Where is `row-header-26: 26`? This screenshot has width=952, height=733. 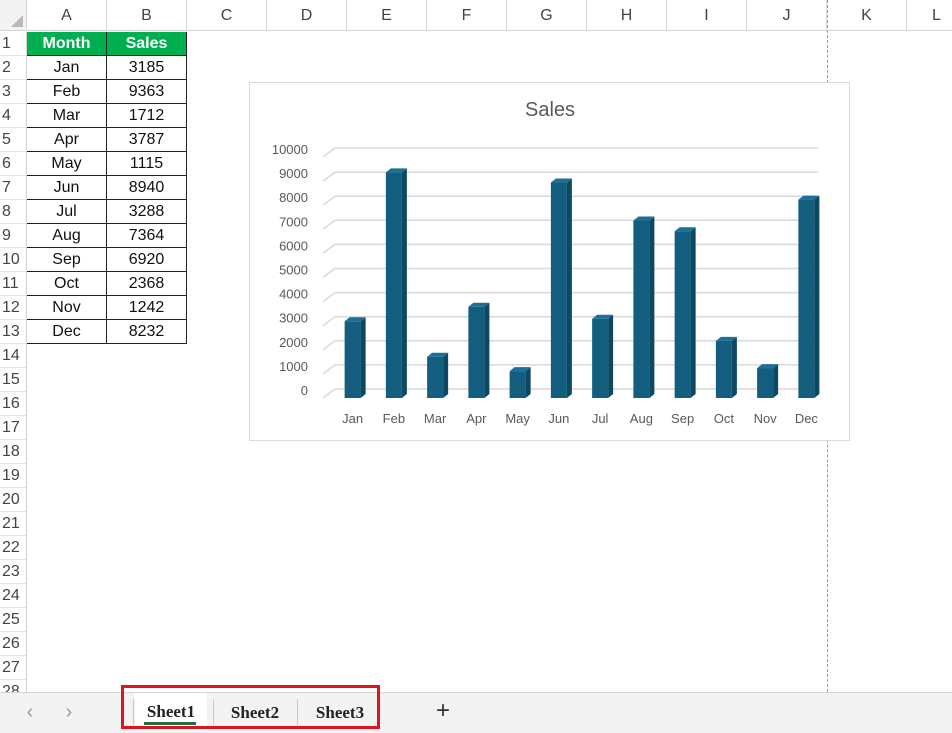
row-header-26: 26 is located at coordinates (13, 644).